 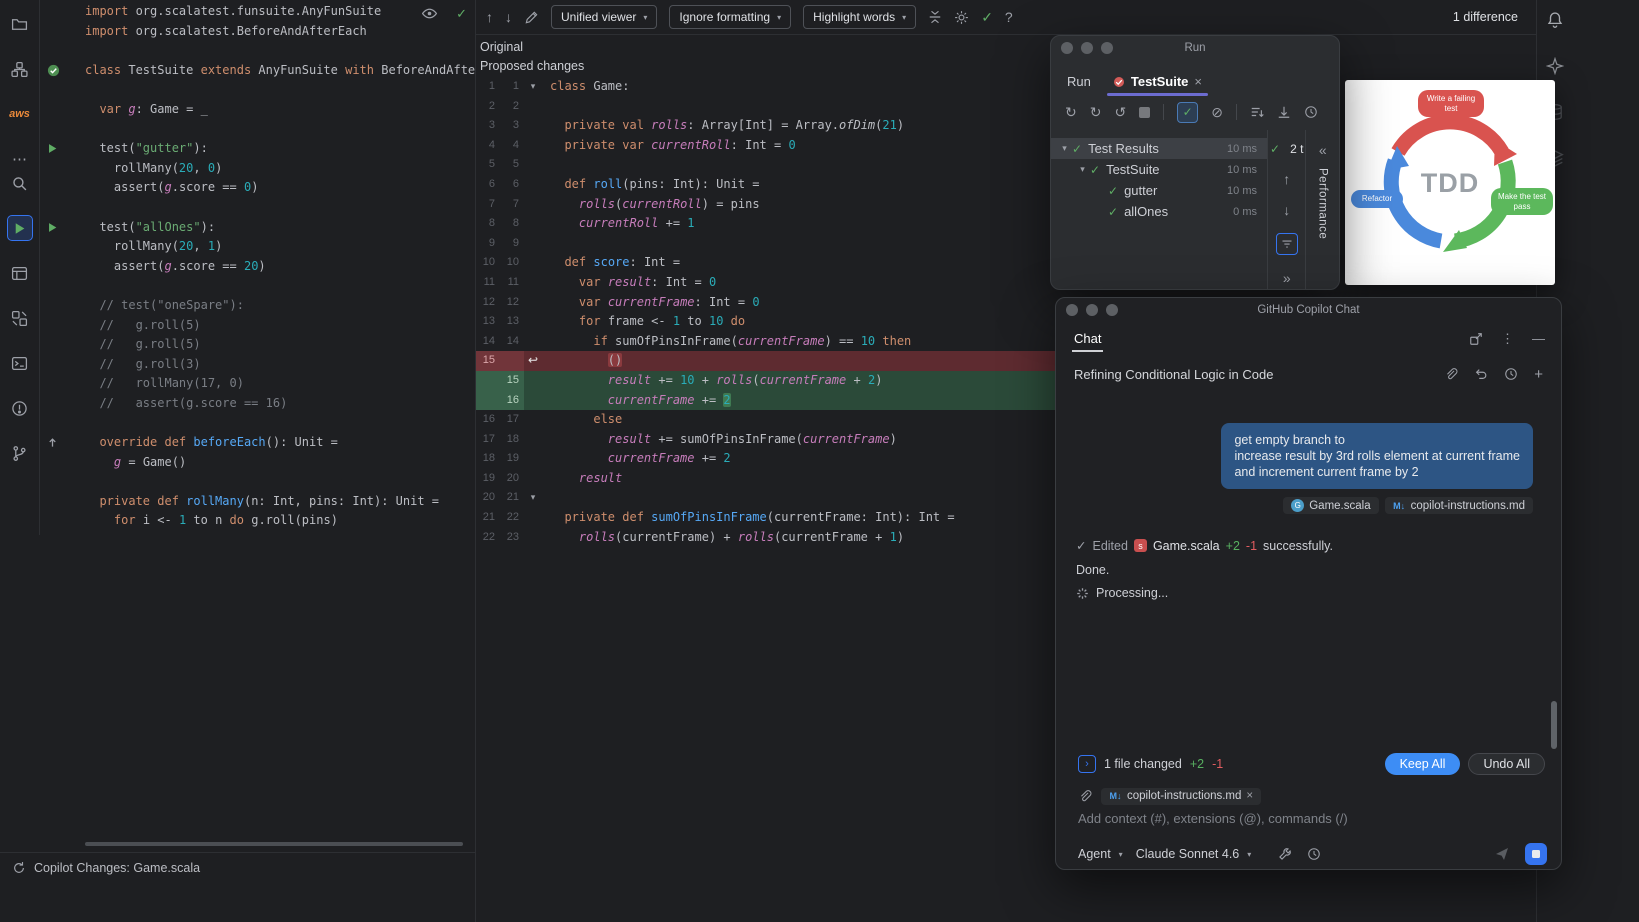 I want to click on aws-toolkit-icon: aws, so click(x=20, y=114).